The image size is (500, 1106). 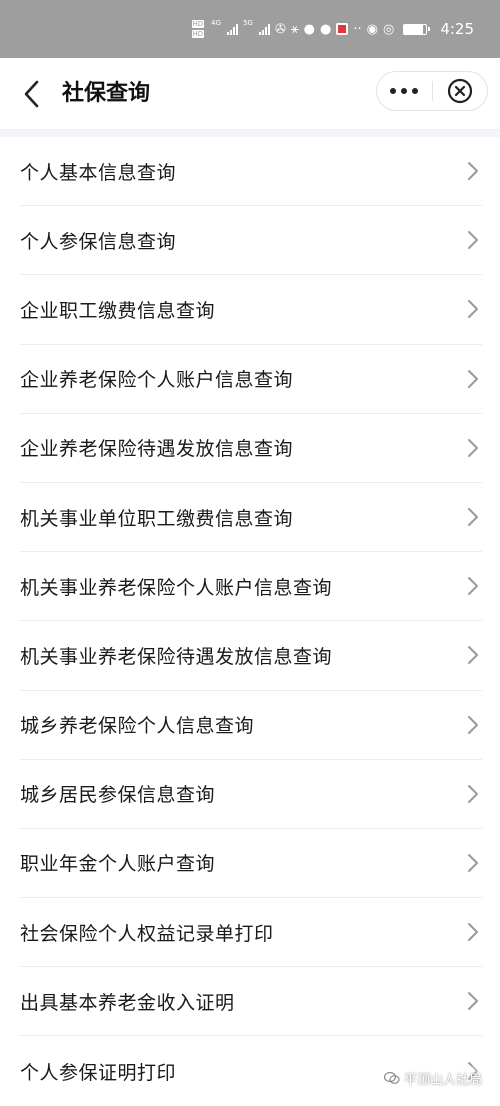 What do you see at coordinates (118, 864) in the screenshot?
I see `menu-item-label: 职业年金个人账户查询` at bounding box center [118, 864].